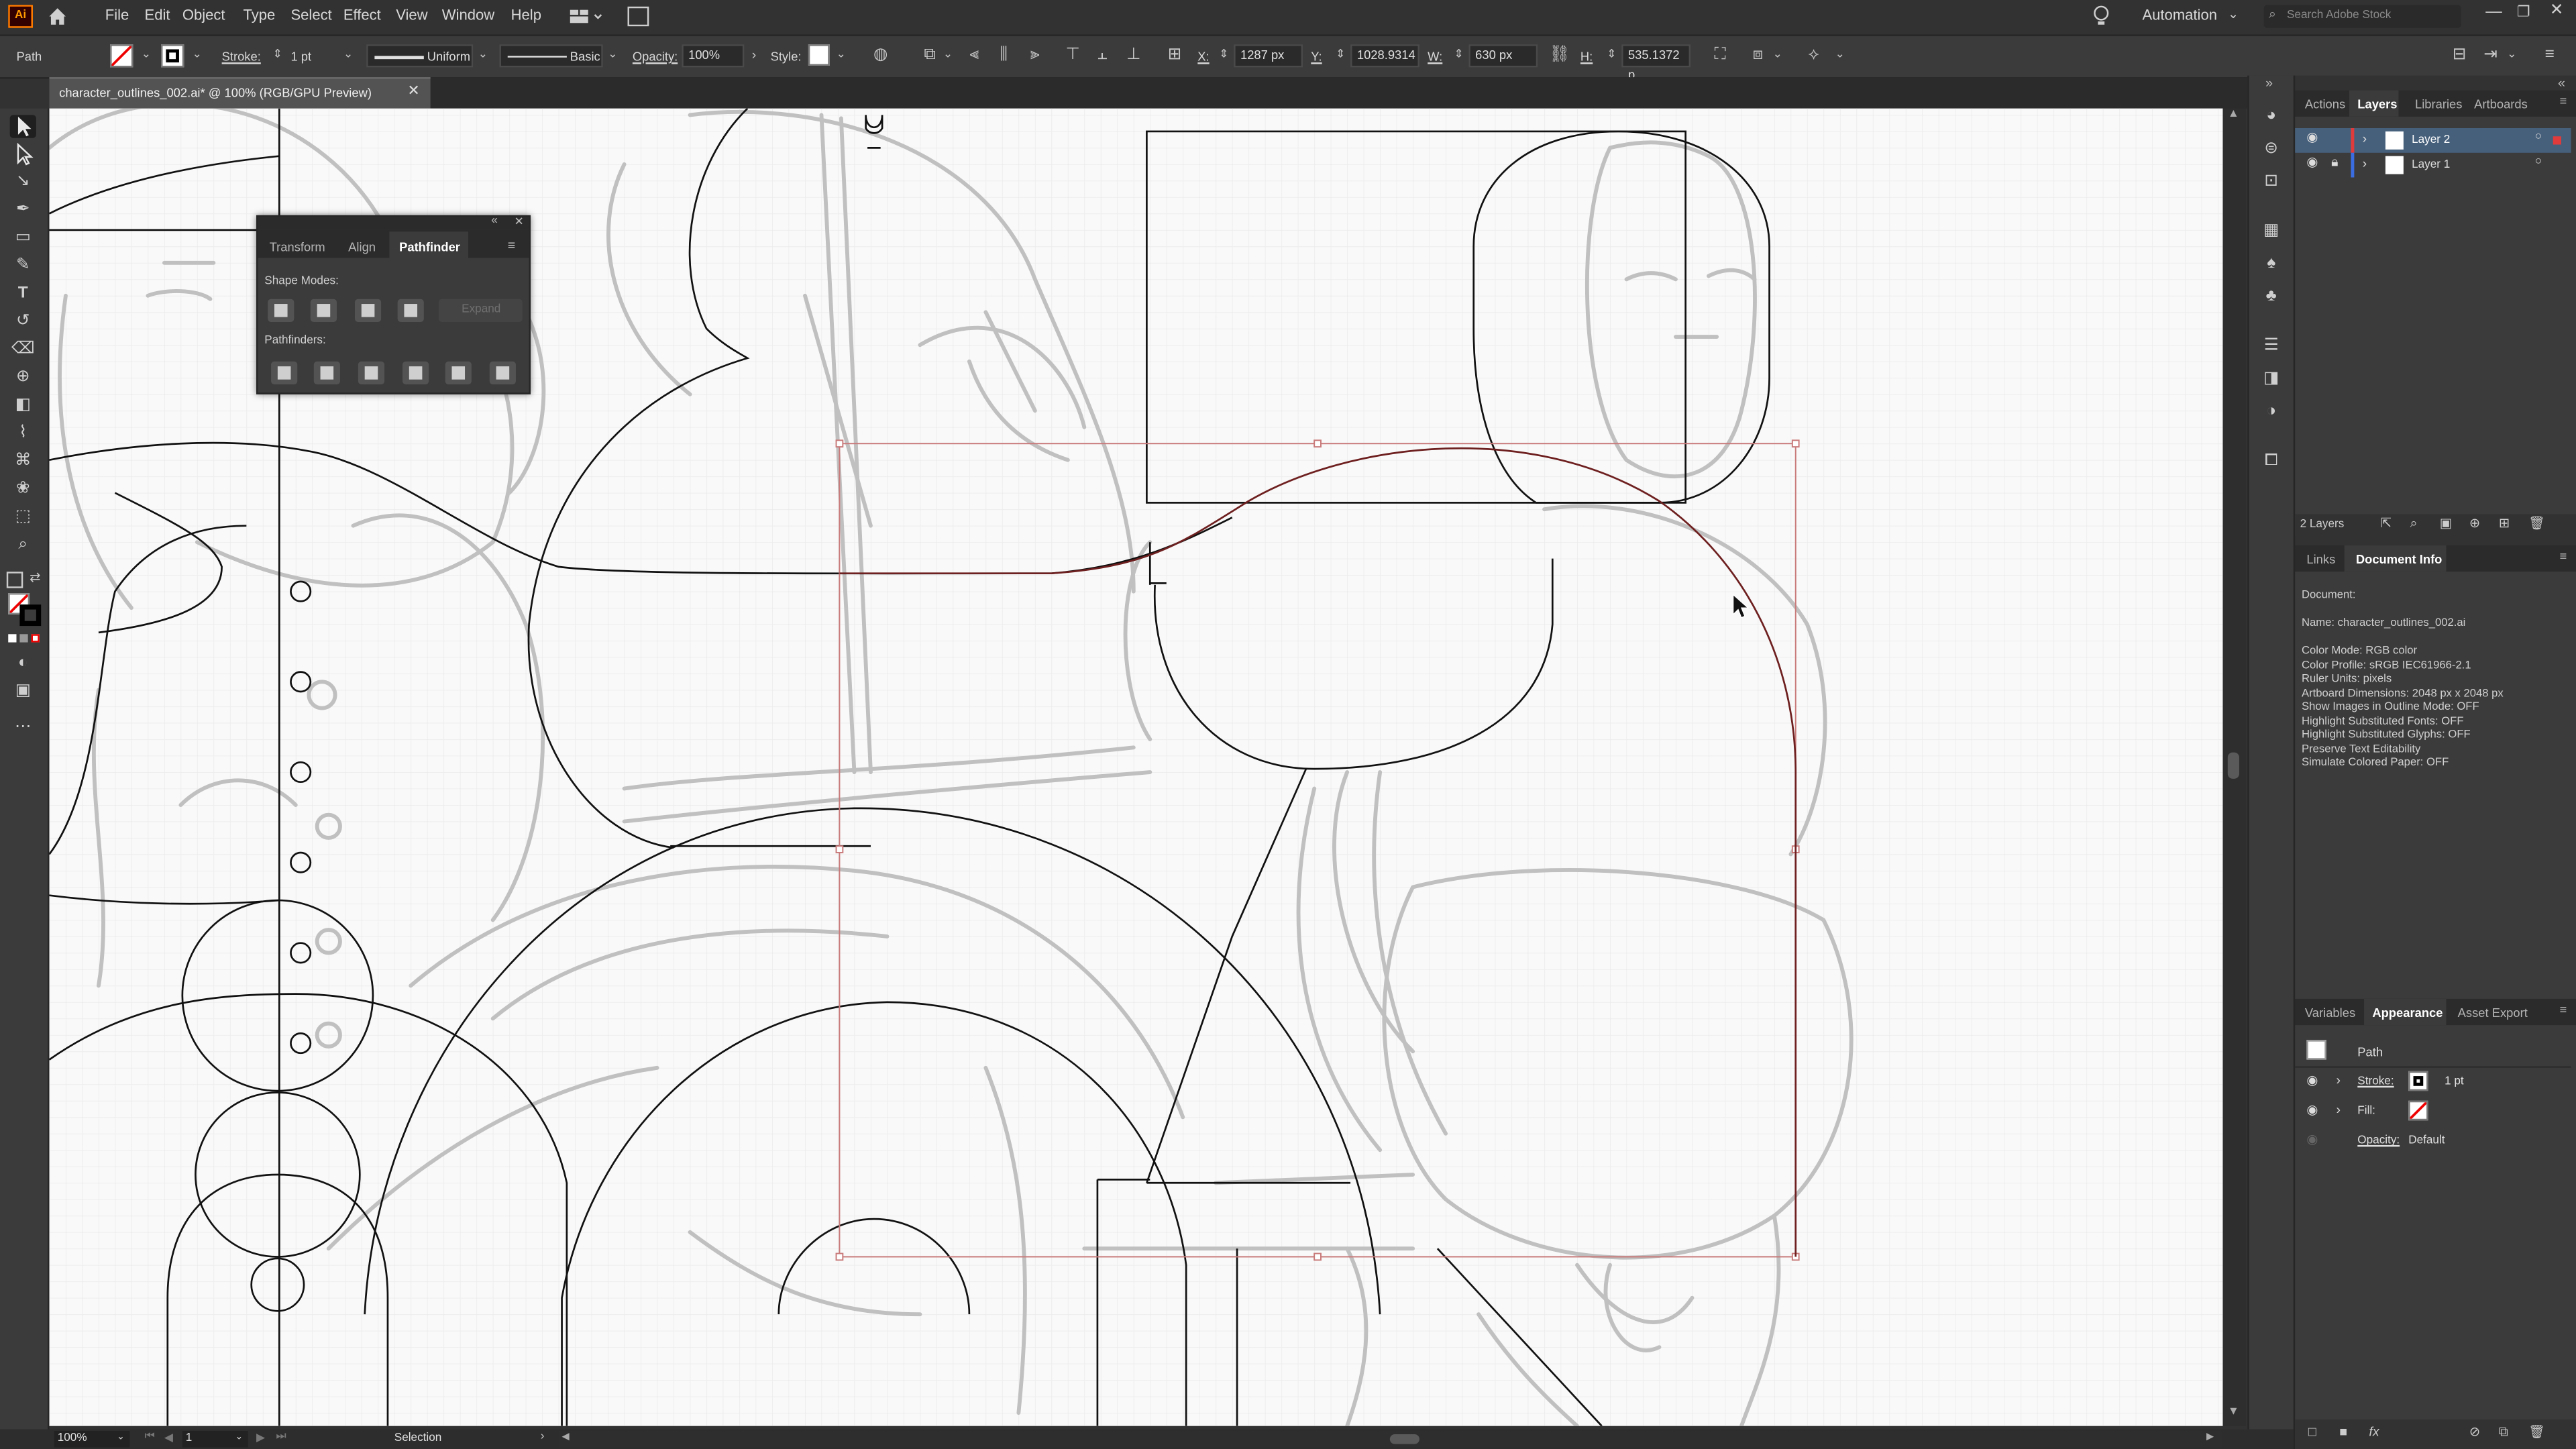 The width and height of the screenshot is (2576, 1449). What do you see at coordinates (1719, 56) in the screenshot?
I see `crop-icon: ⛶` at bounding box center [1719, 56].